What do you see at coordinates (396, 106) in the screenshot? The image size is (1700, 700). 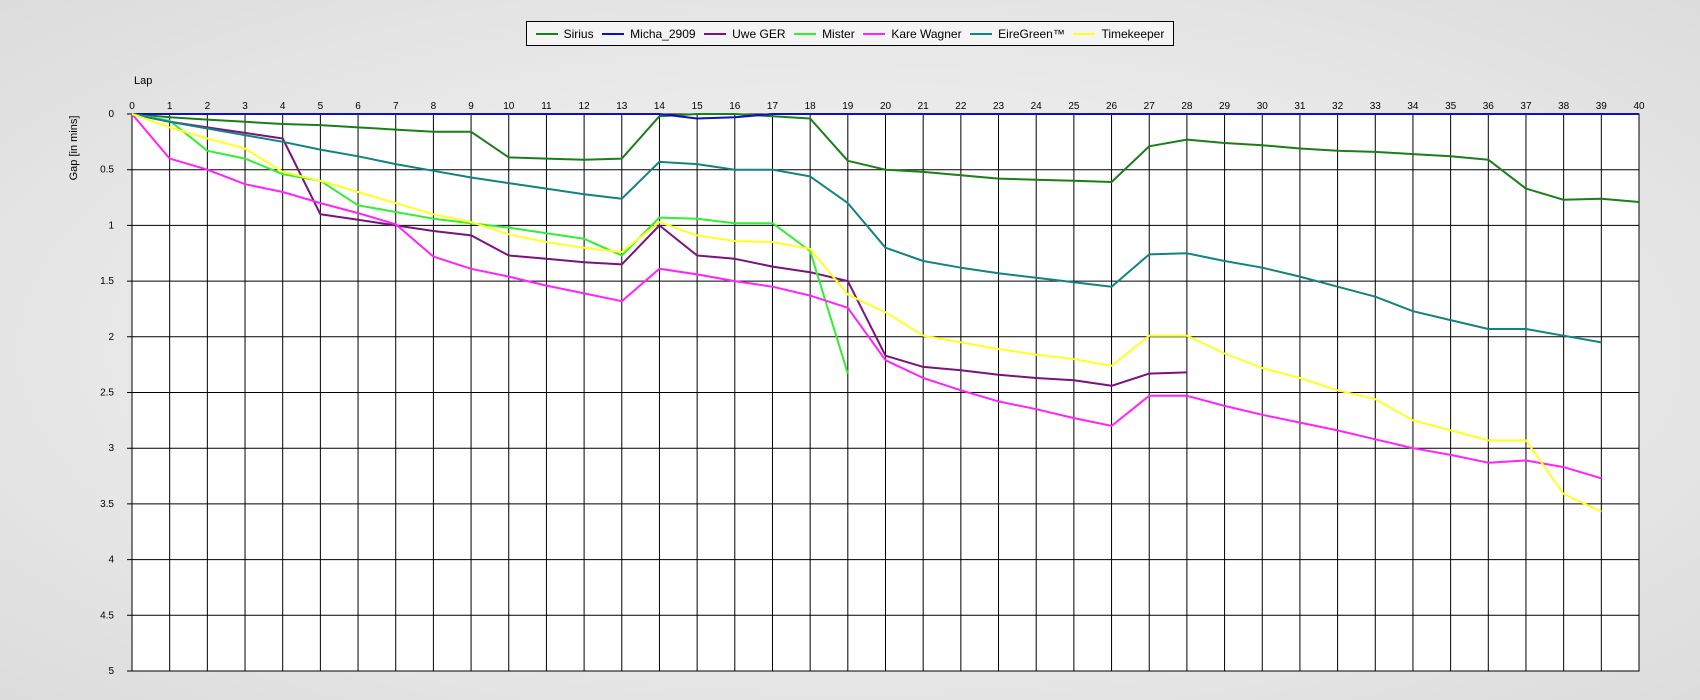 I see `x-tick-label: 7` at bounding box center [396, 106].